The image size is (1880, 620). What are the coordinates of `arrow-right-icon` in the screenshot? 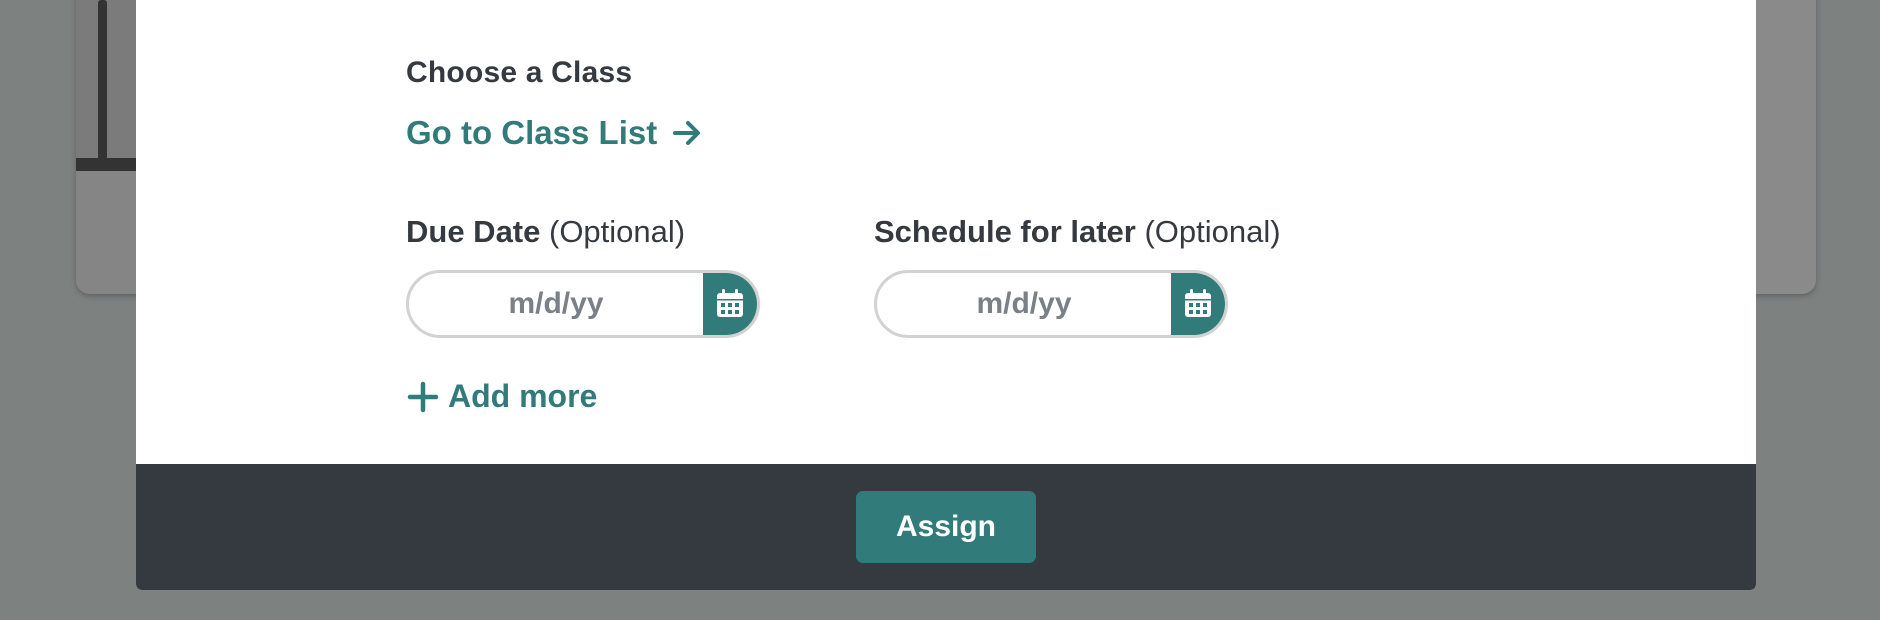 It's located at (687, 133).